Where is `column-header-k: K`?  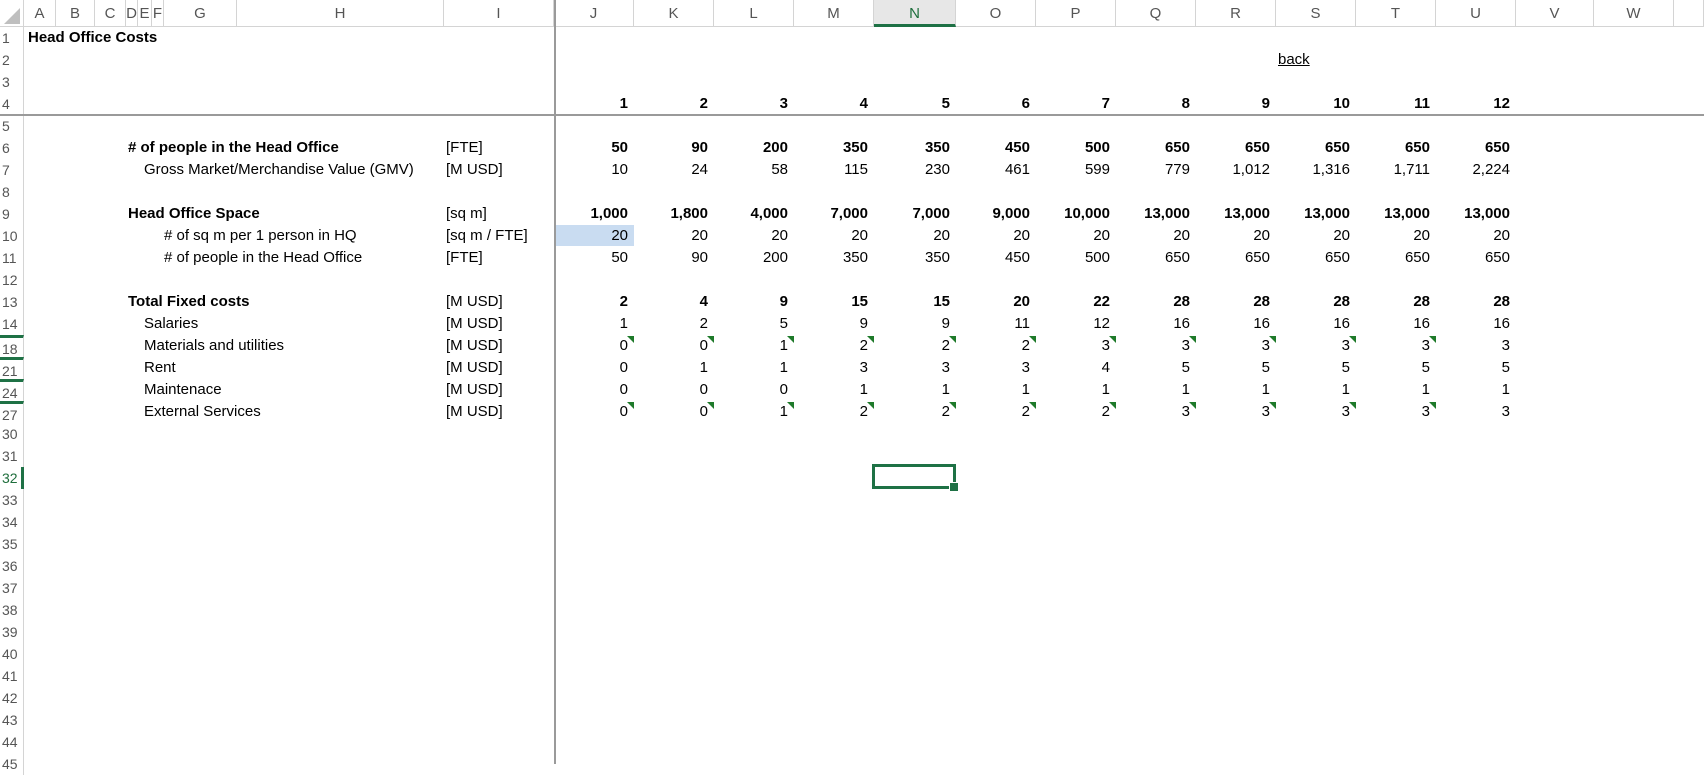 column-header-k: K is located at coordinates (674, 13).